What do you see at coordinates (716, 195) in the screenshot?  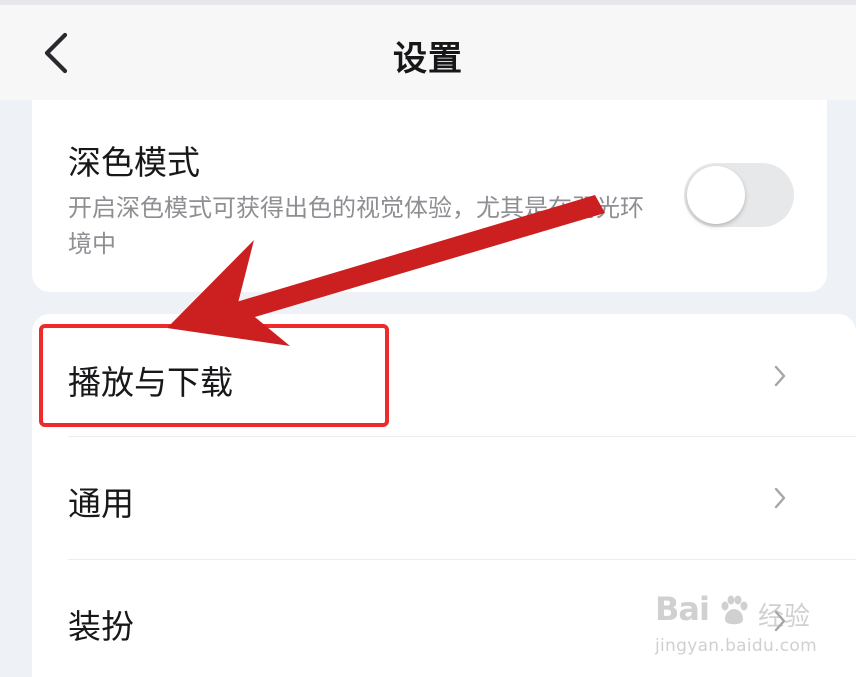 I see `toggle-knob` at bounding box center [716, 195].